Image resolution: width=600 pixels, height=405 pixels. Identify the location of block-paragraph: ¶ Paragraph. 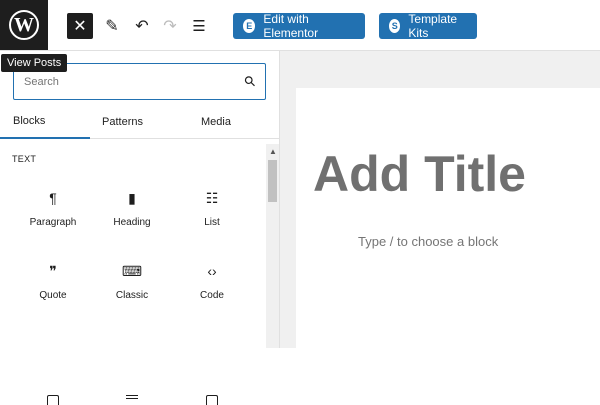
(53, 200).